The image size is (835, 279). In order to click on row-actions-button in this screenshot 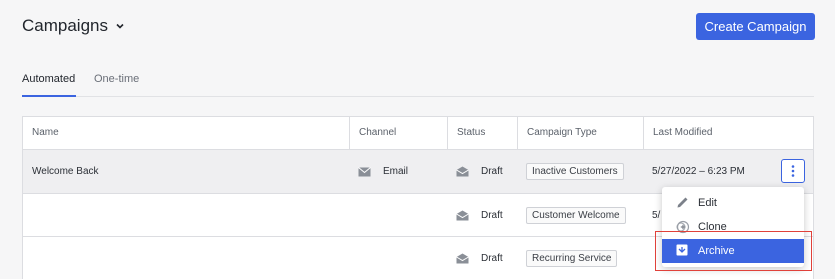, I will do `click(793, 171)`.